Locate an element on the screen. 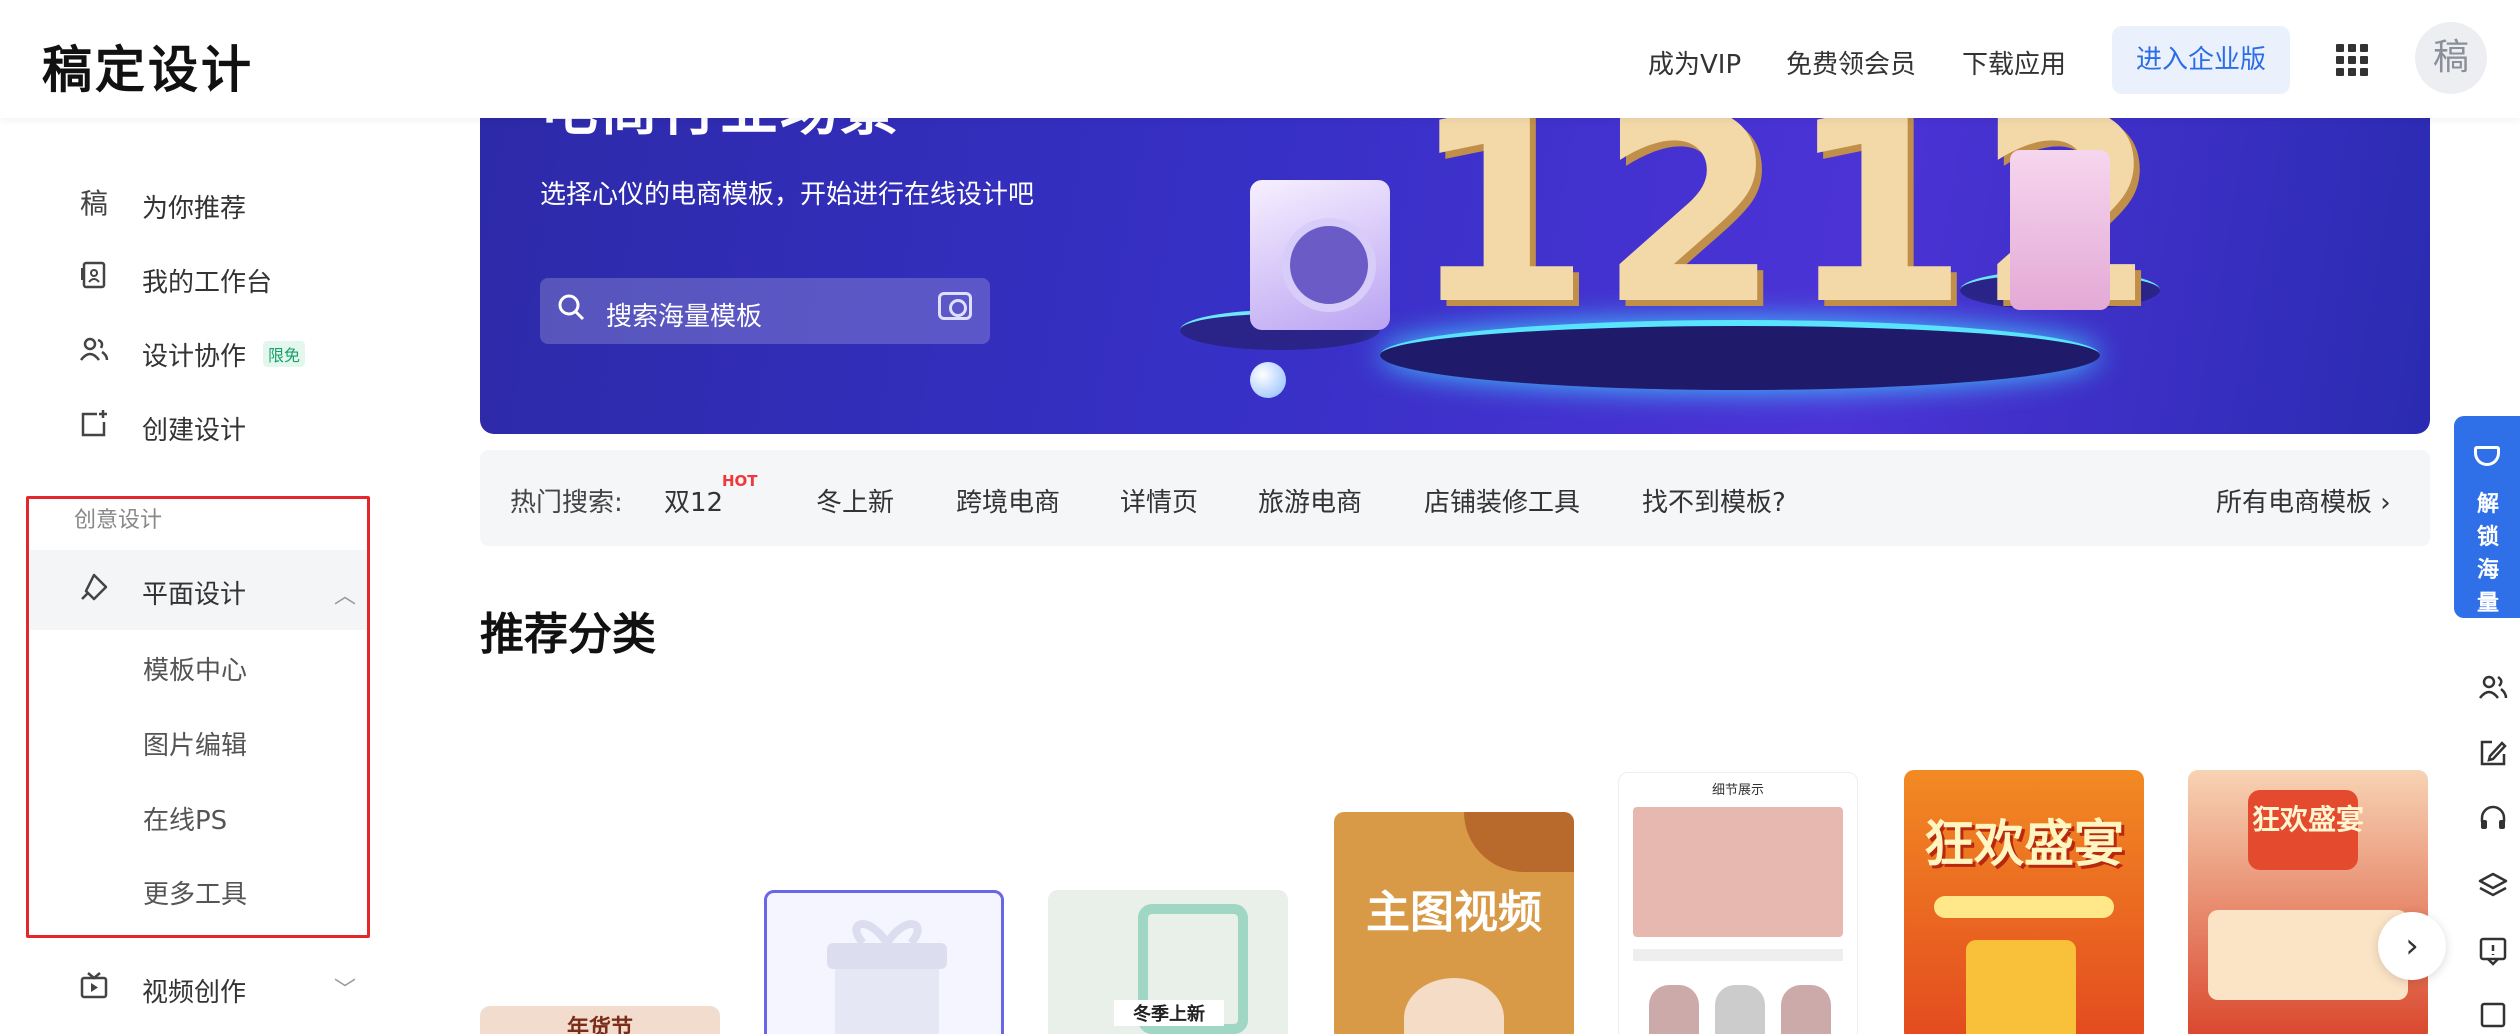  sidebar-item-collaboration: 设计协作 限免 is located at coordinates (190, 352).